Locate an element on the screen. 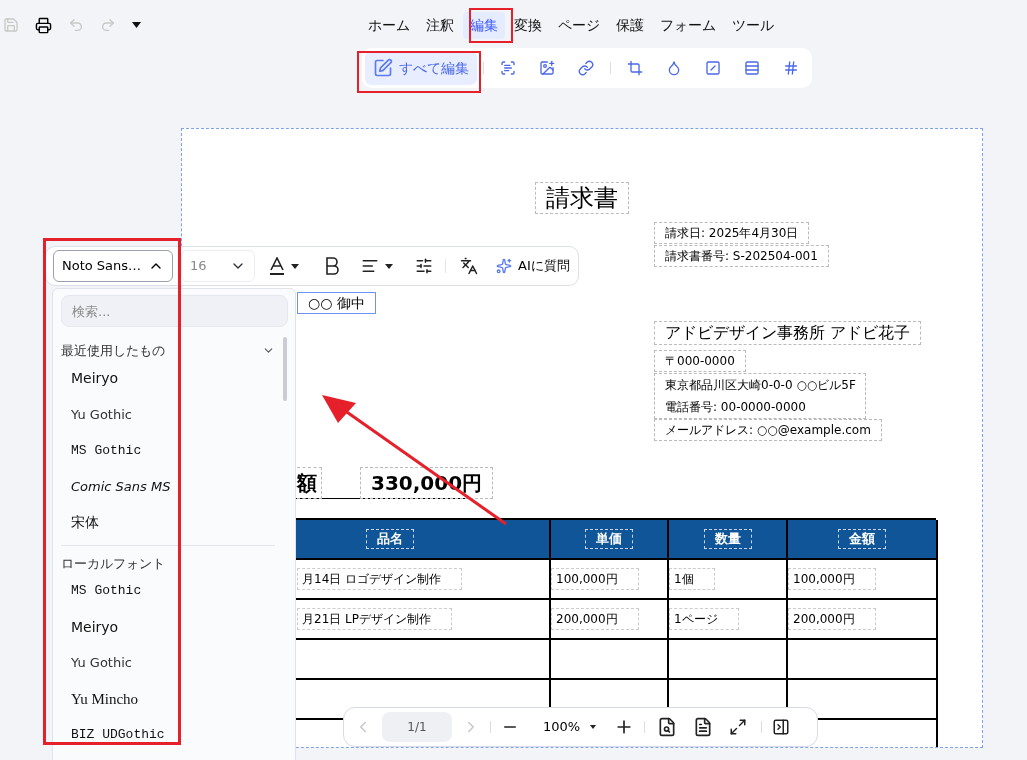 The width and height of the screenshot is (1027, 760). bold-icon is located at coordinates (332, 266).